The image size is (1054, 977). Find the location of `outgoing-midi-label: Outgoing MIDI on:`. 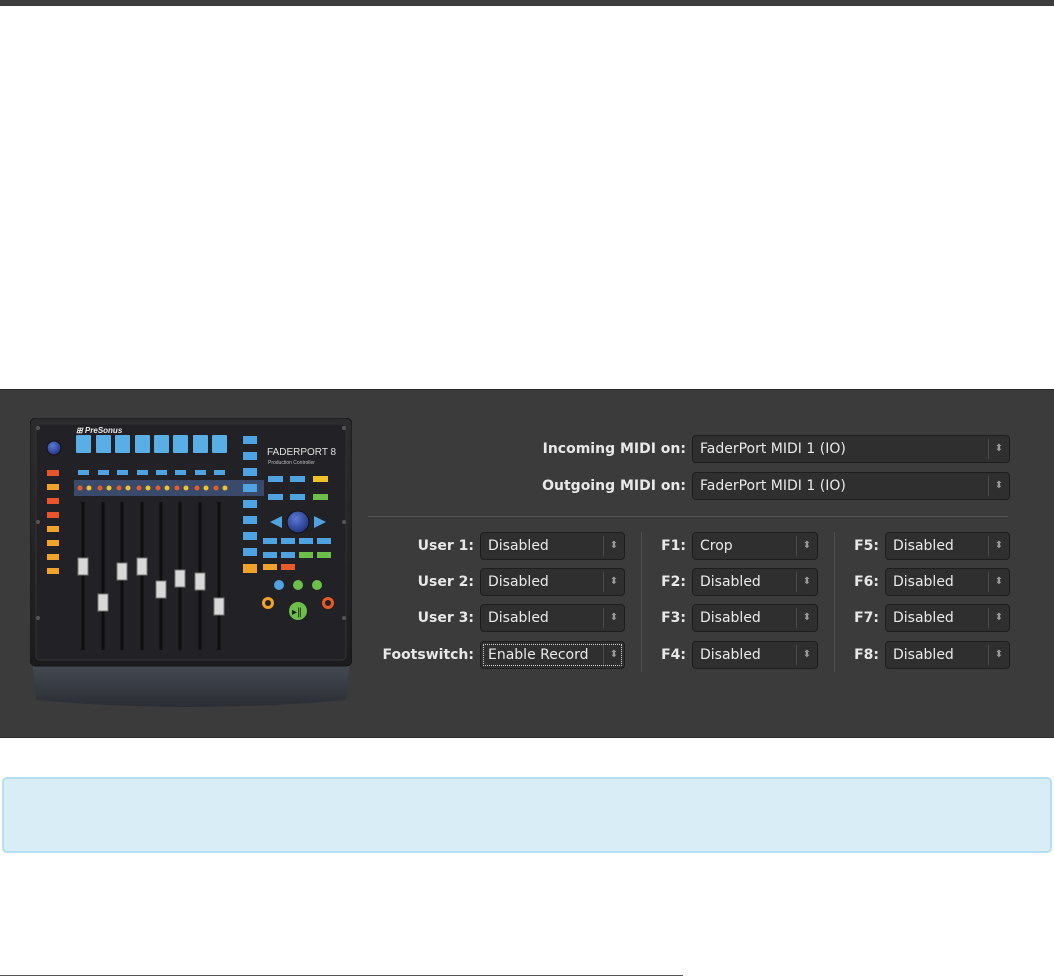

outgoing-midi-label: Outgoing MIDI on: is located at coordinates (614, 486).